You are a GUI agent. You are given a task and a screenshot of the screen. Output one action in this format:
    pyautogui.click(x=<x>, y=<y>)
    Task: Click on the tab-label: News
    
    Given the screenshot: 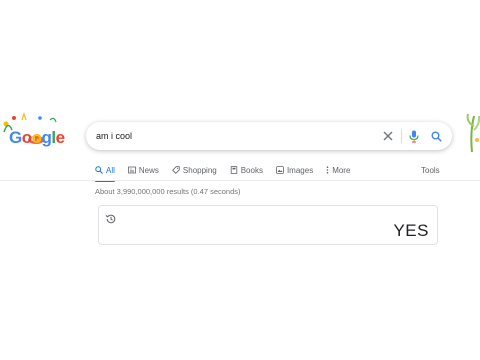 What is the action you would take?
    pyautogui.click(x=148, y=170)
    